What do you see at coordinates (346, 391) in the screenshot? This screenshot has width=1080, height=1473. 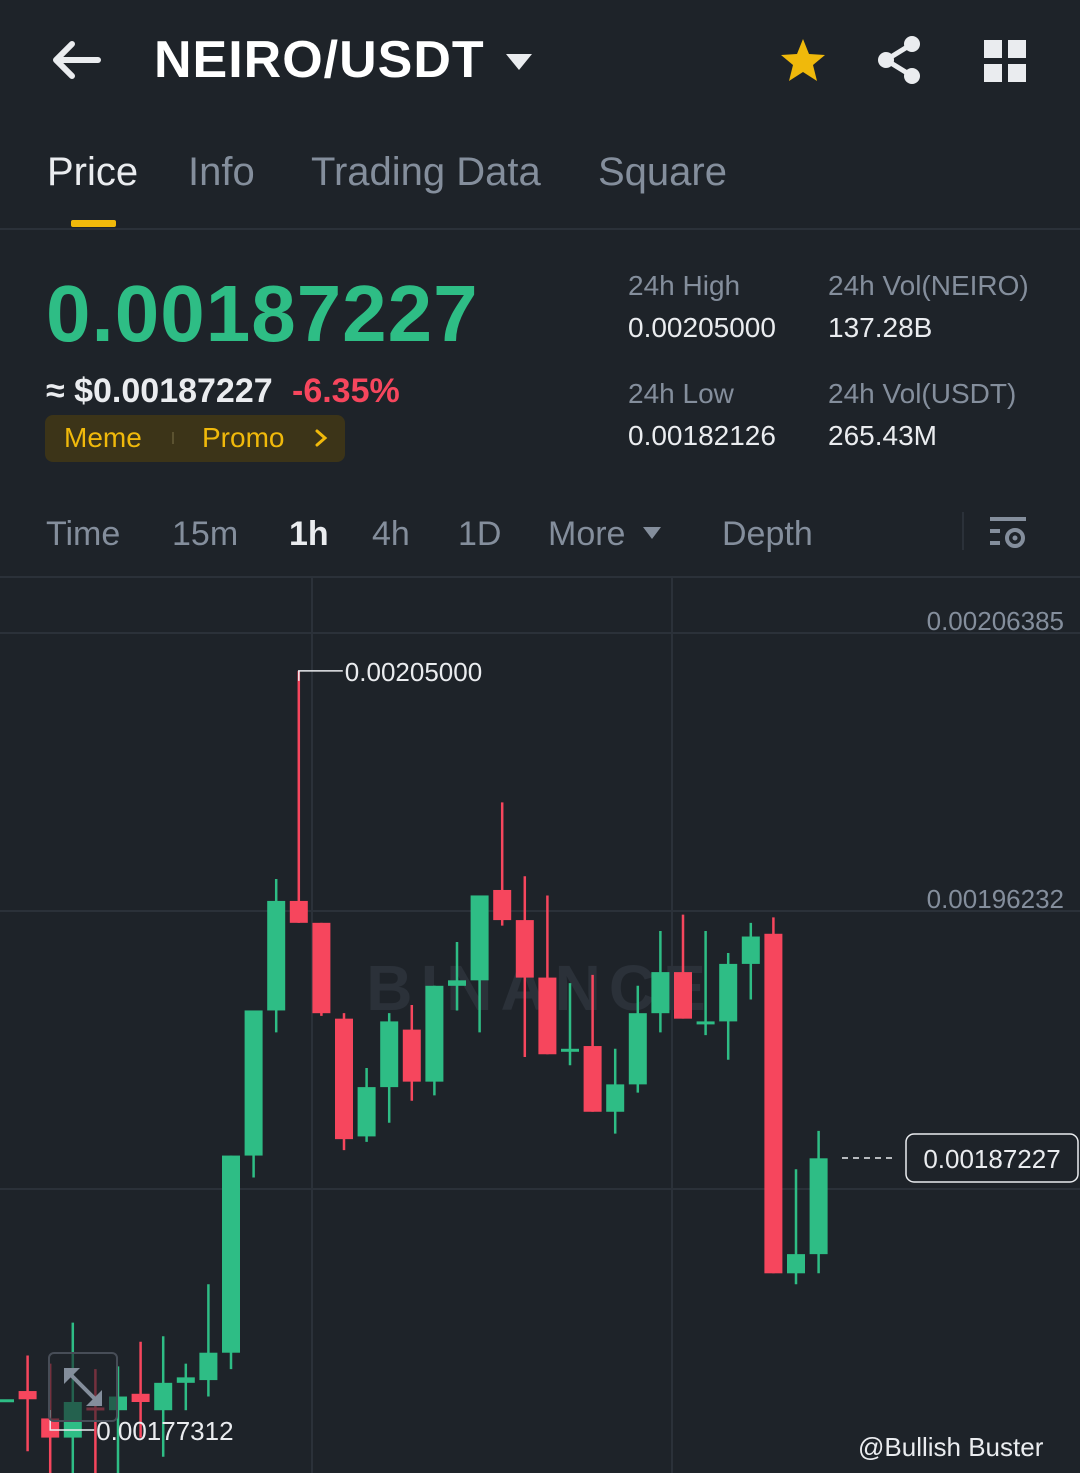 I see `price-change-percent: -6.35%` at bounding box center [346, 391].